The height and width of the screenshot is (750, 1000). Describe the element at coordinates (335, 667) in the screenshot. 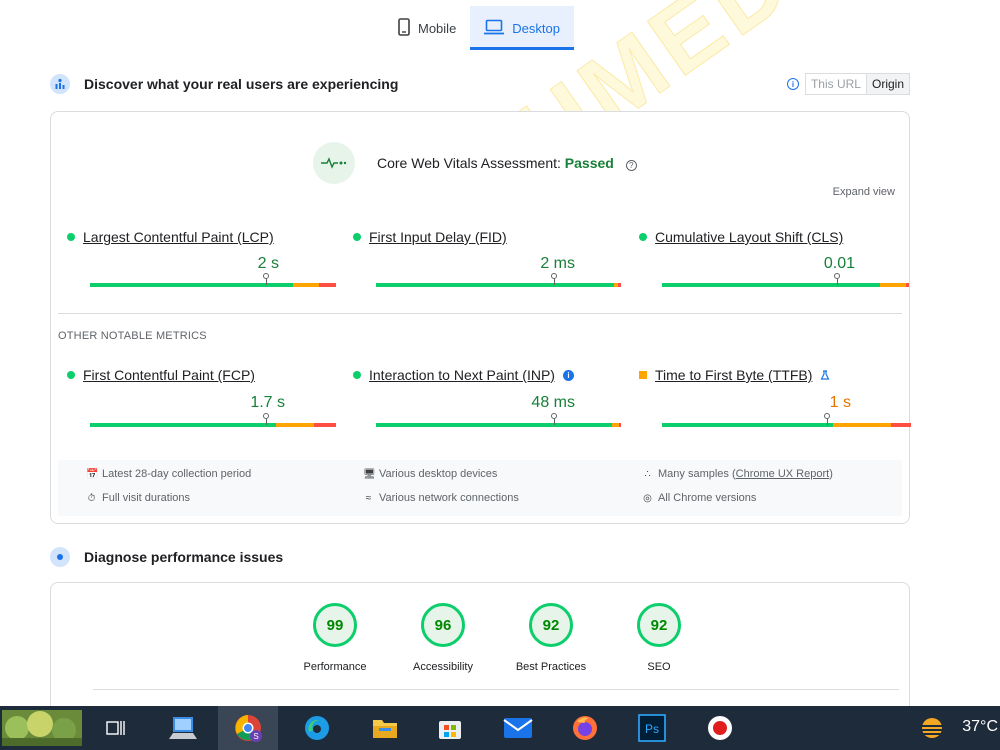

I see `gauge-label: Performance` at that location.